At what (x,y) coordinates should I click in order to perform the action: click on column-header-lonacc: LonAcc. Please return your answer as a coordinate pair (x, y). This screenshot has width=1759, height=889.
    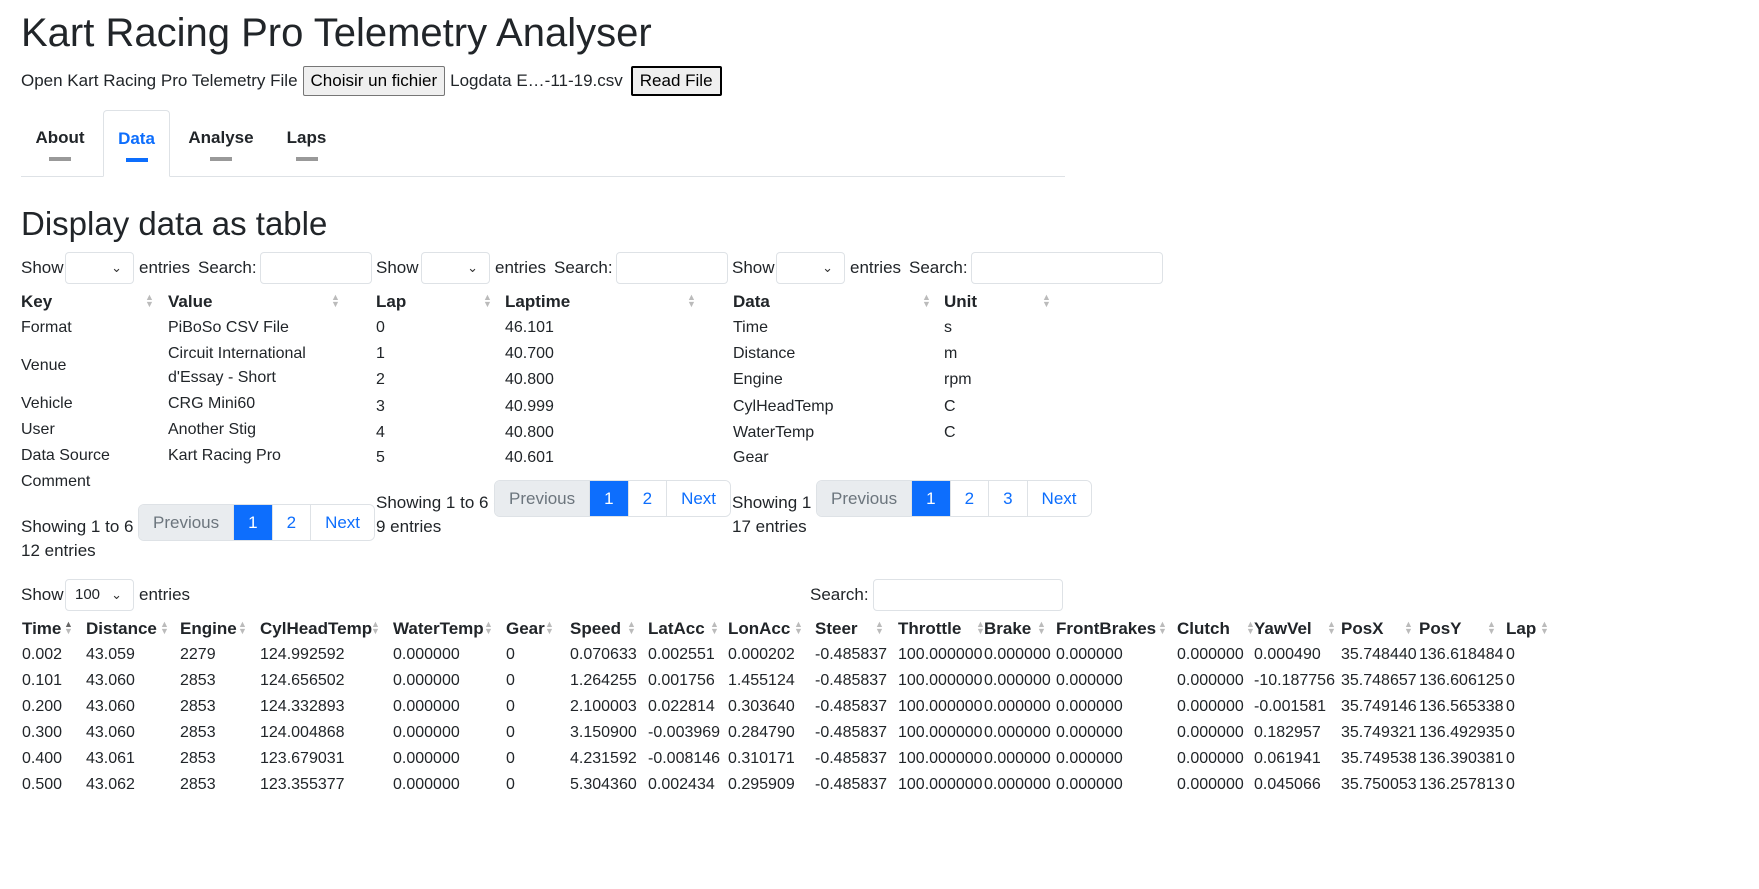
    Looking at the image, I should click on (759, 629).